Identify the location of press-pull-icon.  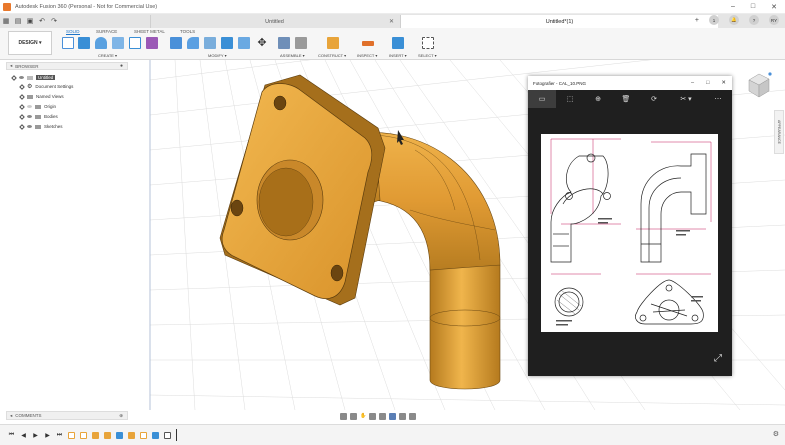
(176, 43).